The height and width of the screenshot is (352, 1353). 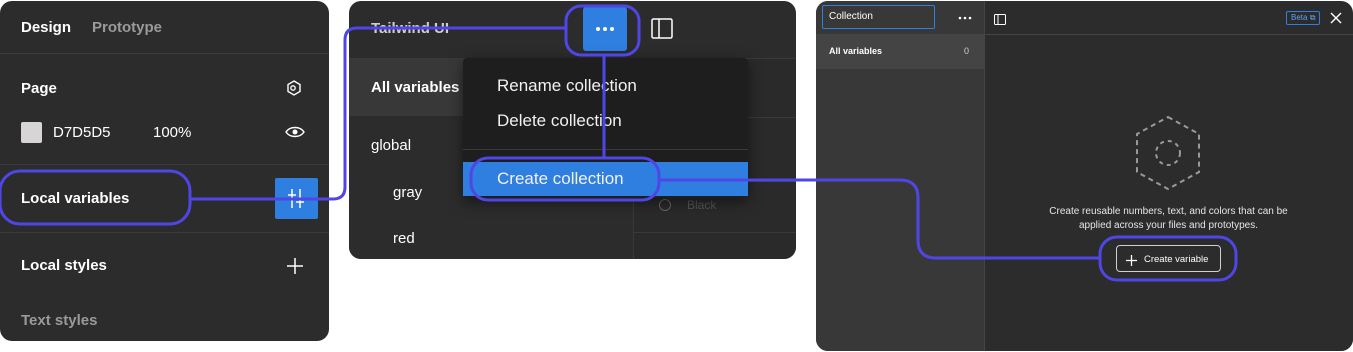 I want to click on color-dot-icon, so click(x=665, y=205).